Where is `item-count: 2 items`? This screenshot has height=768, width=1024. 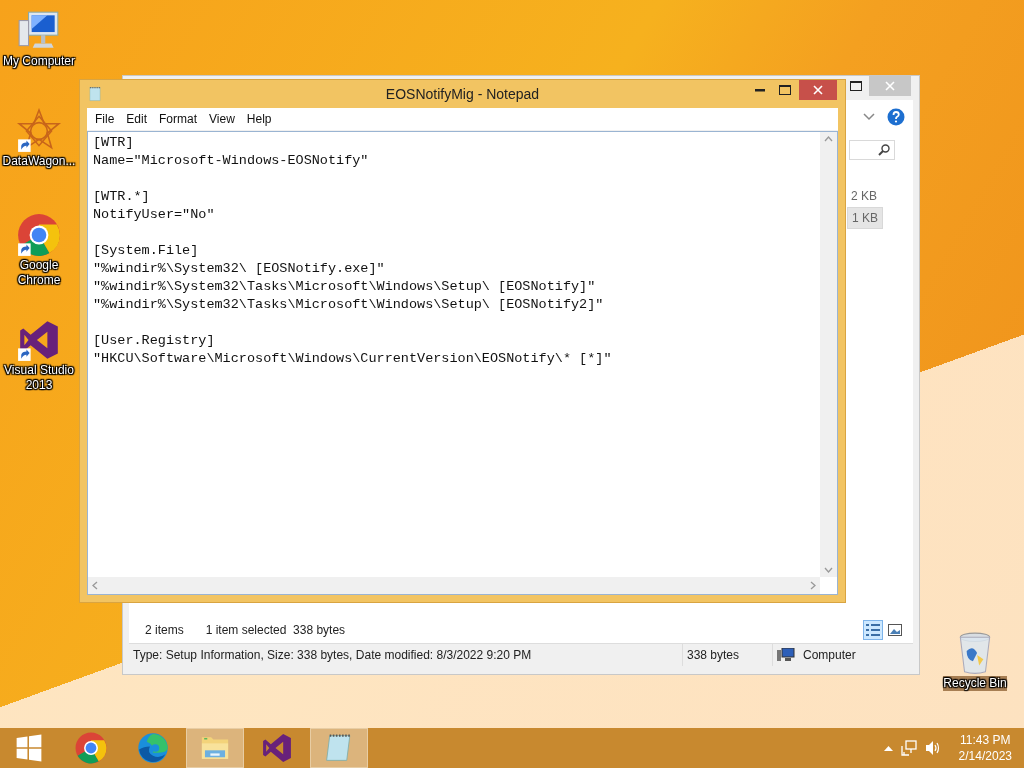
item-count: 2 items is located at coordinates (164, 630).